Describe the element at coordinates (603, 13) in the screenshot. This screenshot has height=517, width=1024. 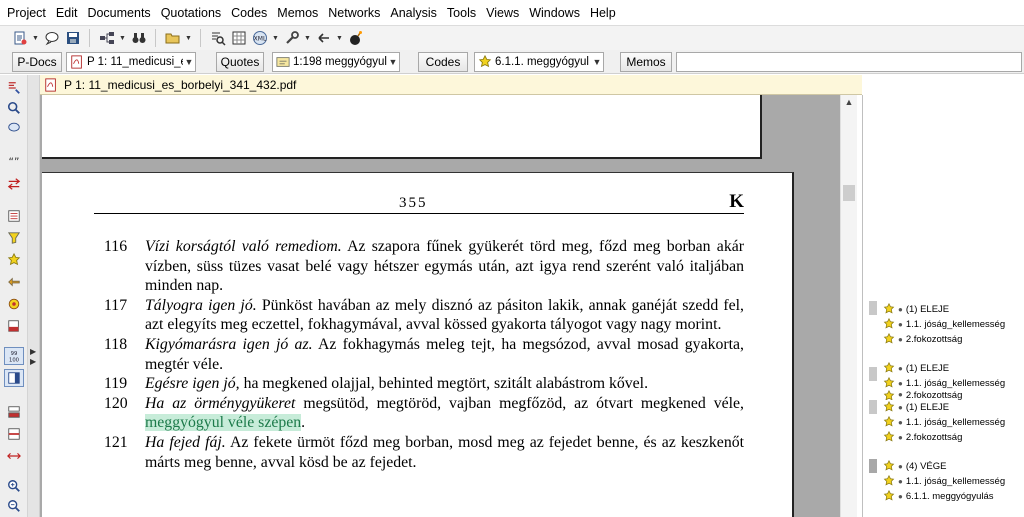
I see `menu-help: Help` at that location.